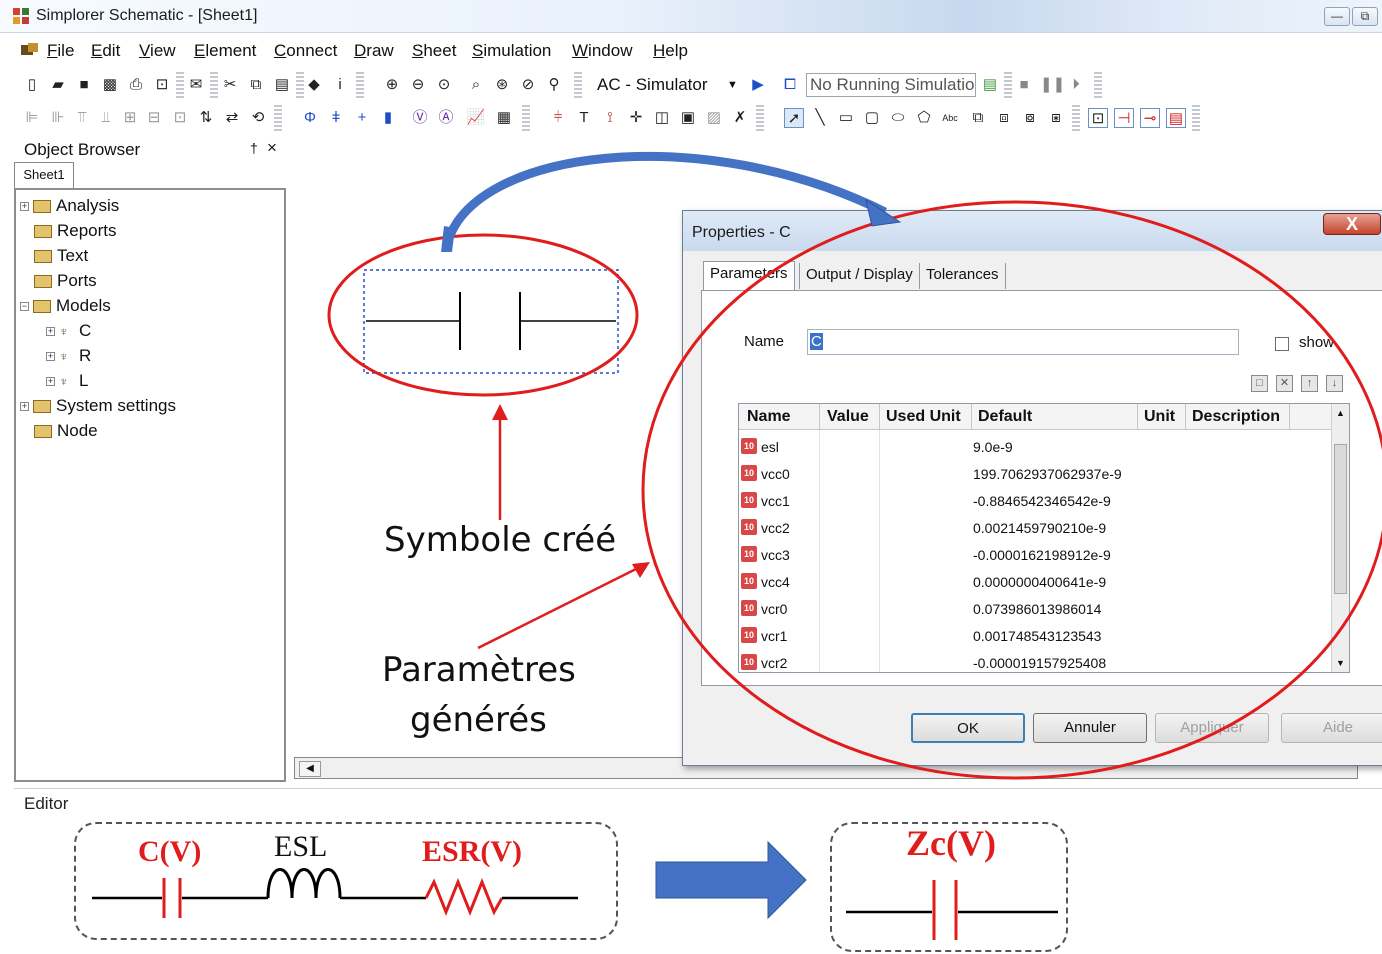 The width and height of the screenshot is (1382, 954). What do you see at coordinates (820, 118) in the screenshot?
I see `line-tool-icon: ╲` at bounding box center [820, 118].